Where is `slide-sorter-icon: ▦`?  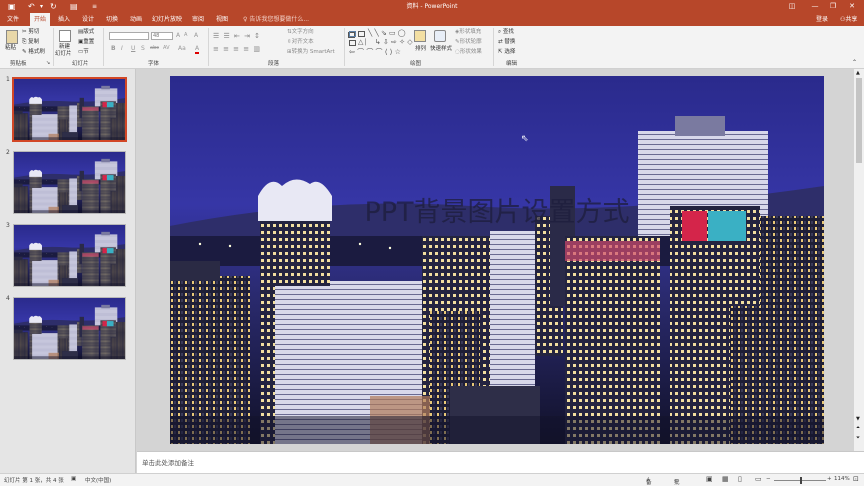 slide-sorter-icon: ▦ is located at coordinates (725, 479).